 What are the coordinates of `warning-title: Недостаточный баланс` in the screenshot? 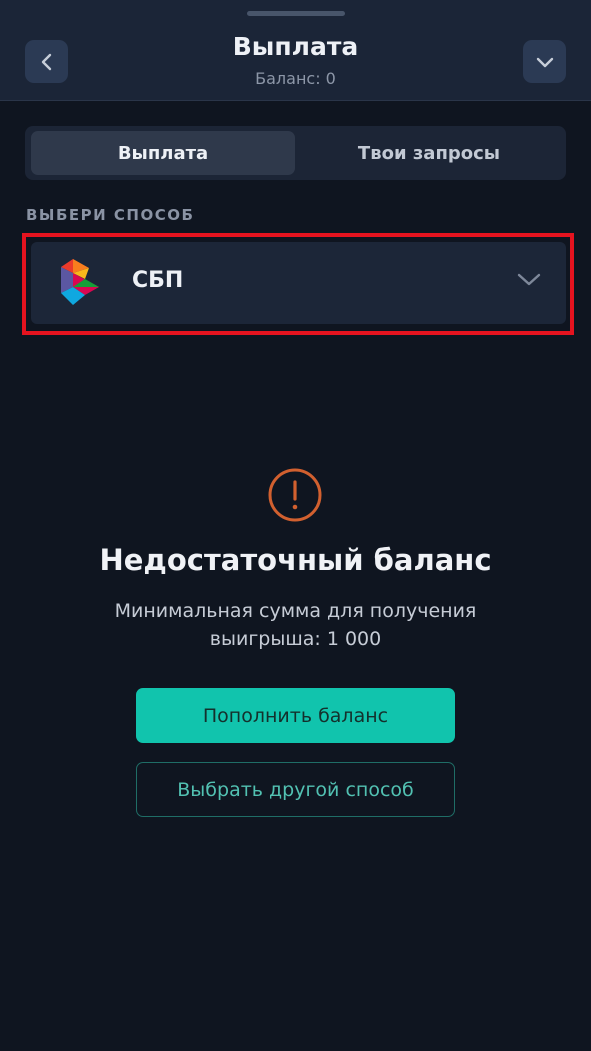 It's located at (295, 560).